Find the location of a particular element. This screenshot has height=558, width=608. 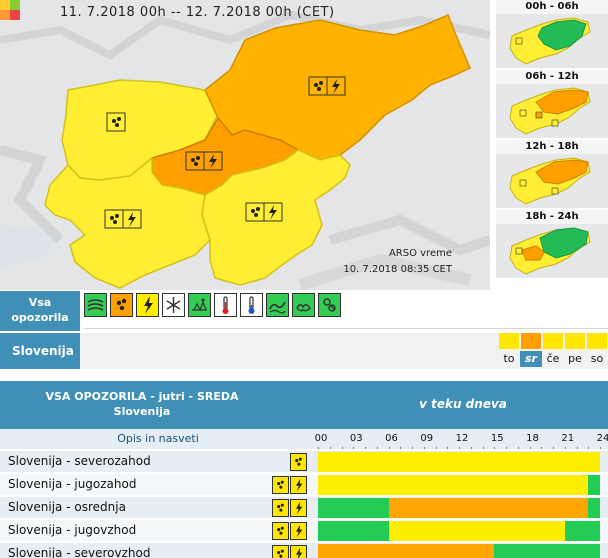

fog-icon is located at coordinates (329, 305).